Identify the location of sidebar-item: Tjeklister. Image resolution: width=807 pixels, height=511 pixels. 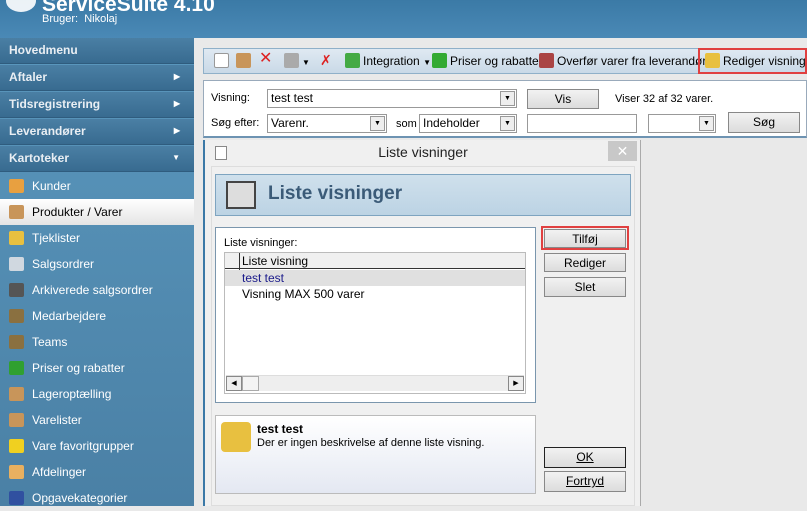
(97, 238).